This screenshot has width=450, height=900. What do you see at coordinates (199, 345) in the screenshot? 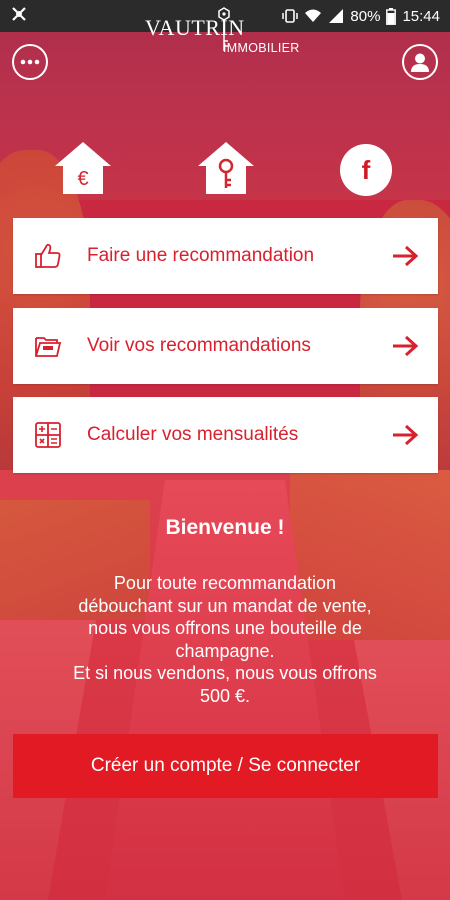
I see `action-label: Voir vos recommandations` at bounding box center [199, 345].